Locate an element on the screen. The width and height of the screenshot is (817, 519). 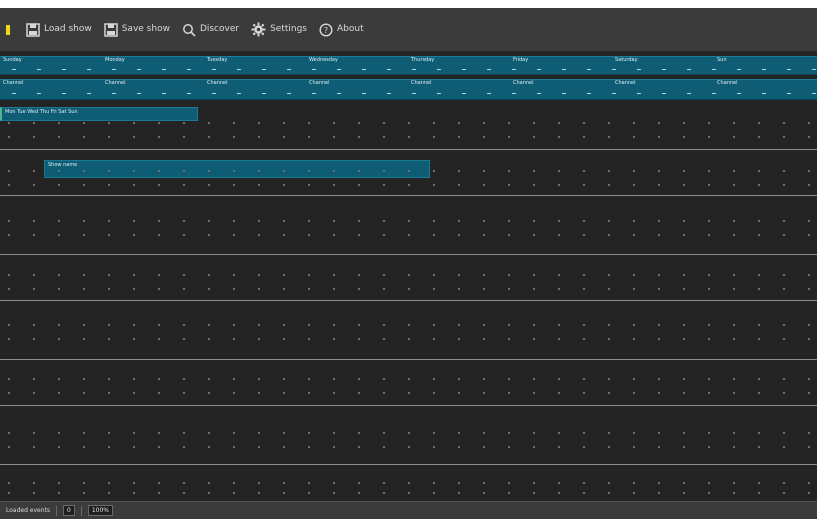
load-show-button: Load show is located at coordinates (59, 29).